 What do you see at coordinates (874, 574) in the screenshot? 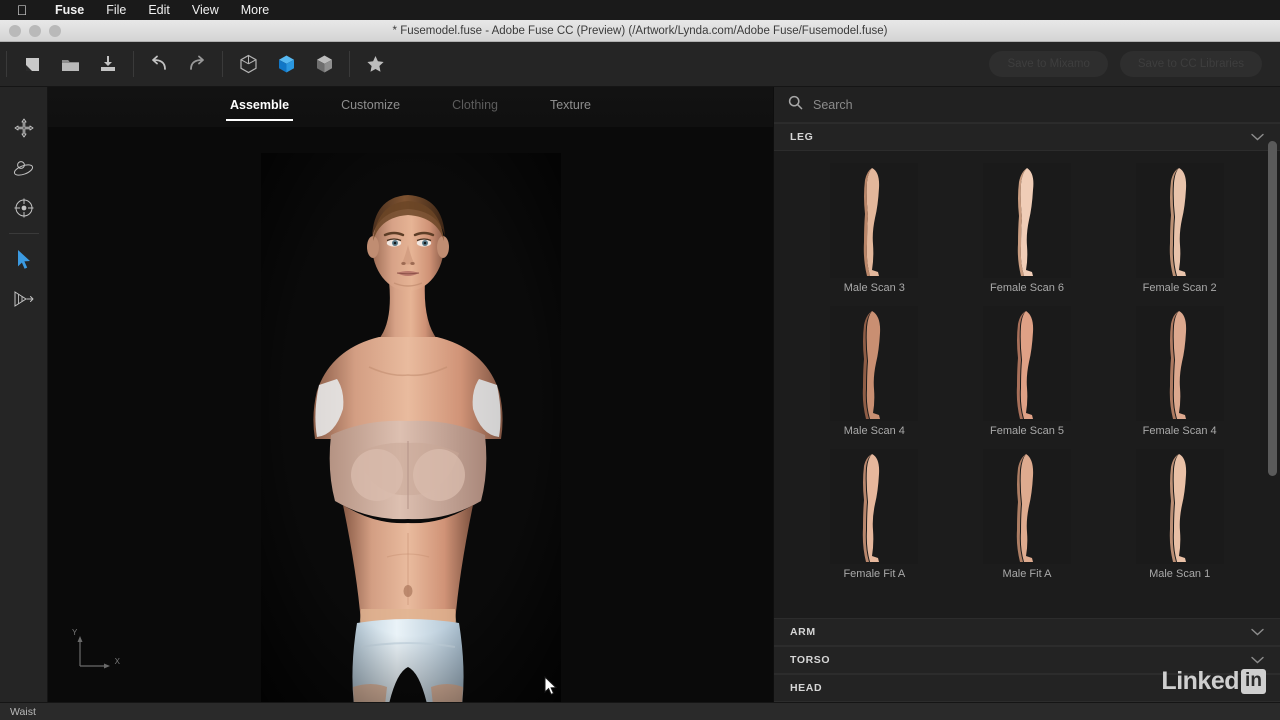
I see `library-item-label: Female Fit A` at bounding box center [874, 574].